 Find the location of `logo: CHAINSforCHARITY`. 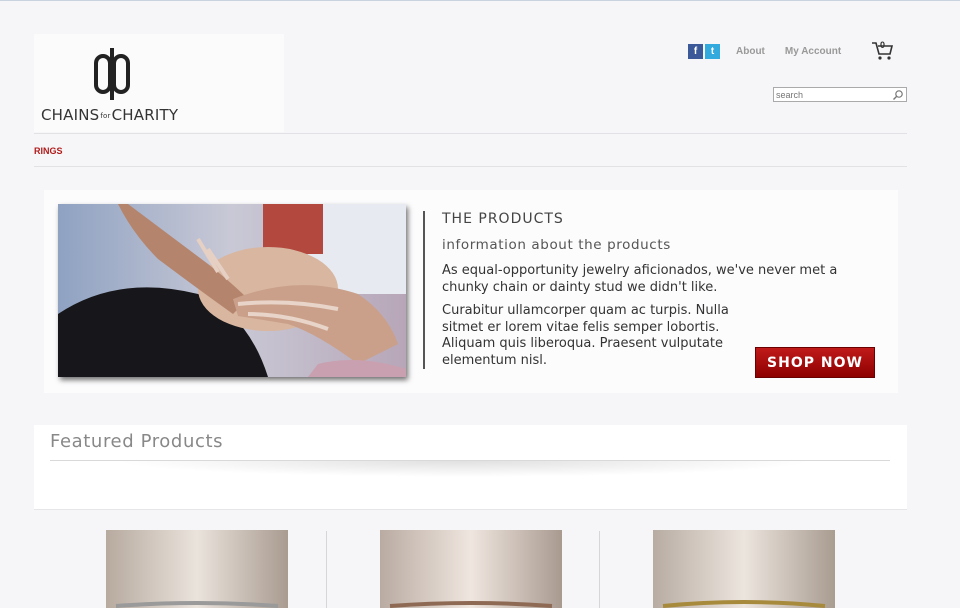

logo: CHAINSforCHARITY is located at coordinates (159, 83).